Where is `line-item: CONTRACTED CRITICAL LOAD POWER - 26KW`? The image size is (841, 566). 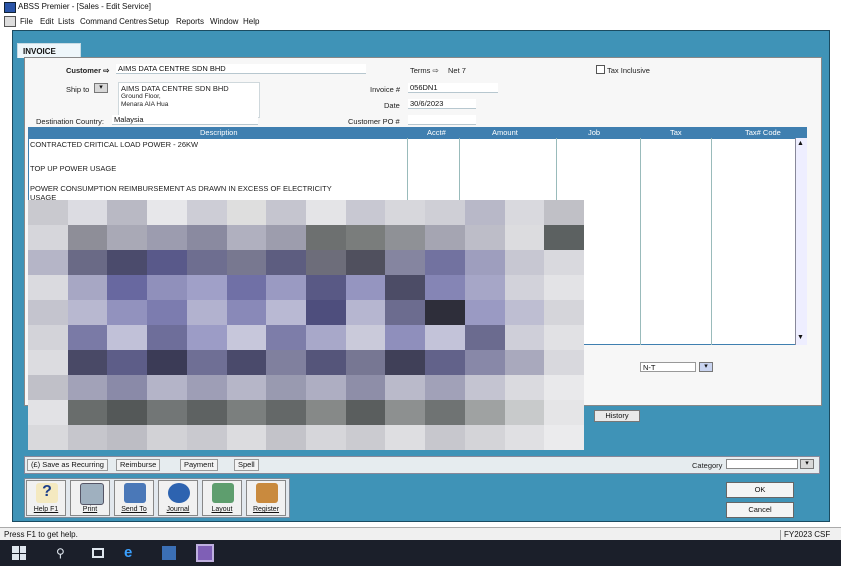 line-item: CONTRACTED CRITICAL LOAD POWER - 26KW is located at coordinates (114, 144).